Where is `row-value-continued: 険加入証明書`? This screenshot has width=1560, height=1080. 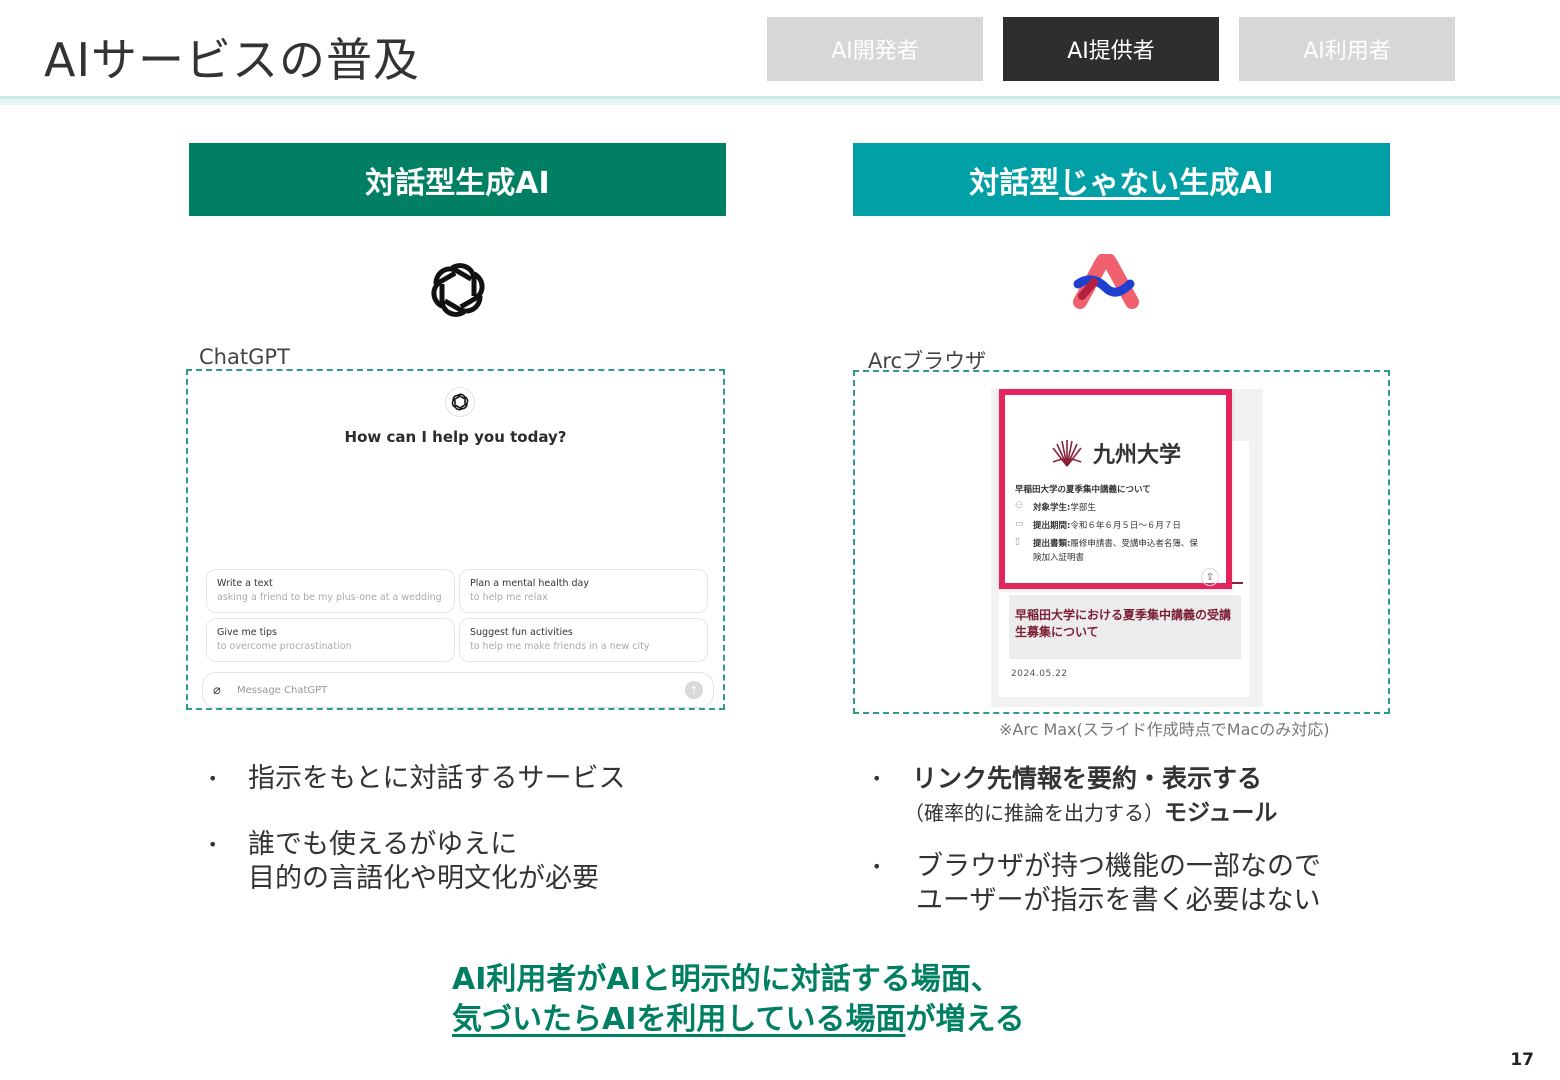 row-value-continued: 険加入証明書 is located at coordinates (1059, 558).